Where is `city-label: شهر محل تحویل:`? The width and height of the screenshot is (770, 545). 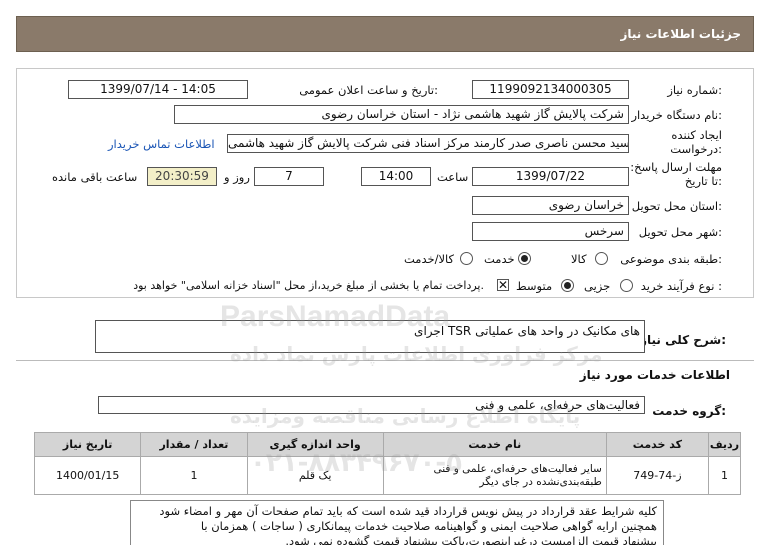 city-label: شهر محل تحویل: is located at coordinates (680, 232).